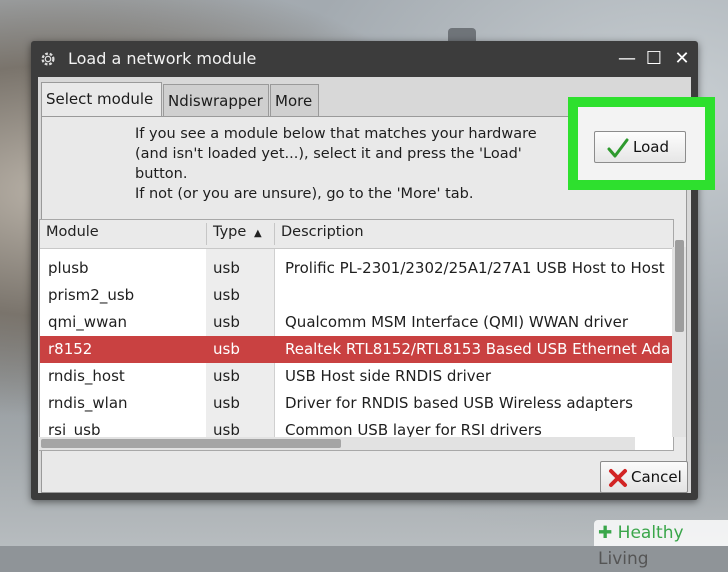 This screenshot has height=572, width=728. What do you see at coordinates (162, 58) in the screenshot?
I see `window-title: Load a network module` at bounding box center [162, 58].